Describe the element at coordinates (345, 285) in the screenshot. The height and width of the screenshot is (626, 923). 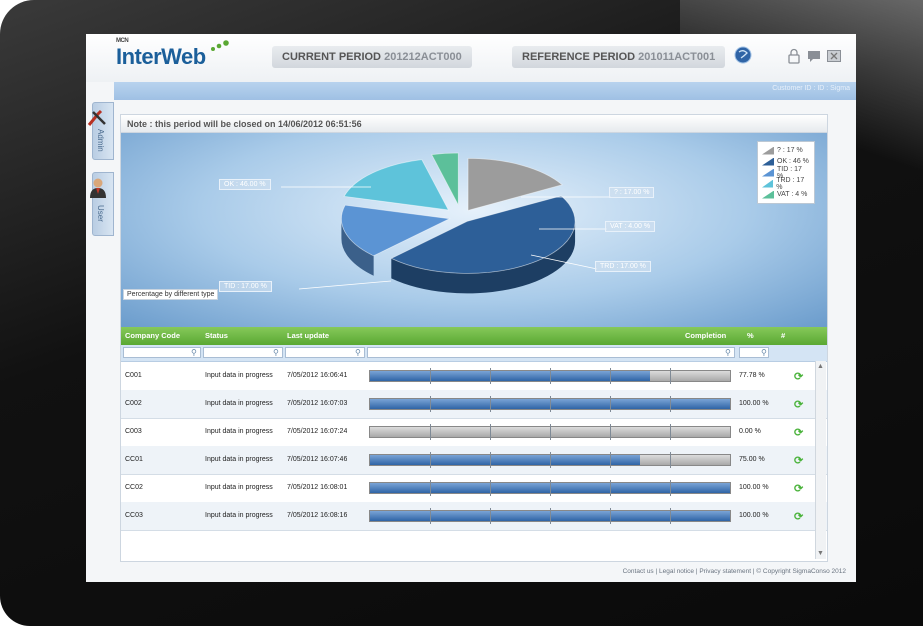
I see `callout-leader-line` at that location.